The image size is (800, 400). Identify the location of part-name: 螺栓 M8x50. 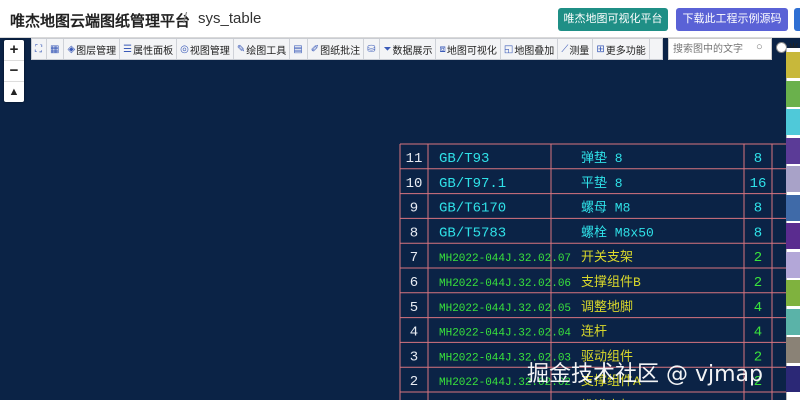
(617, 232).